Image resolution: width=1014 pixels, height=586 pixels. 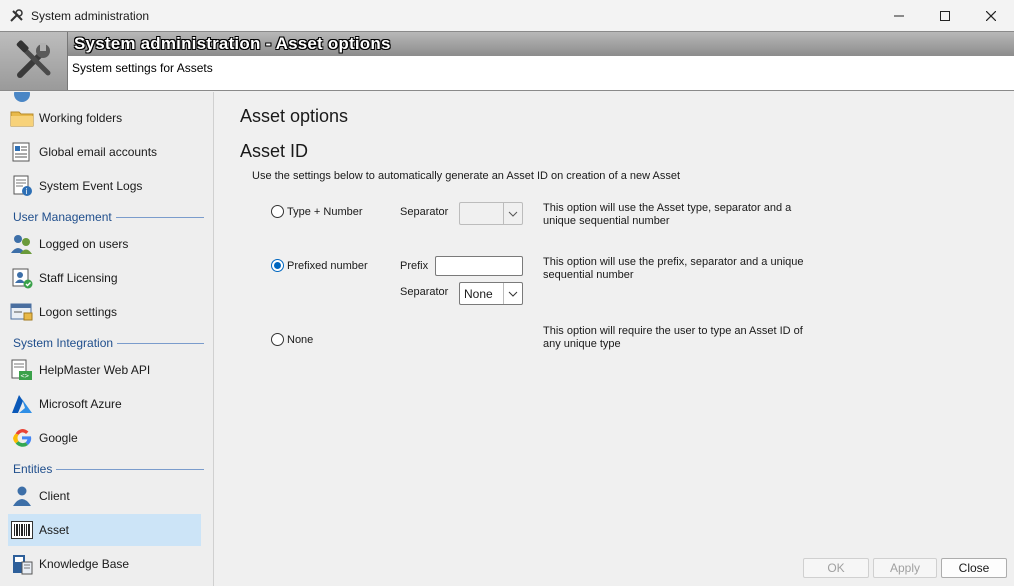 I want to click on sidebar-item-logon-settings: Logon settings, so click(x=104, y=312).